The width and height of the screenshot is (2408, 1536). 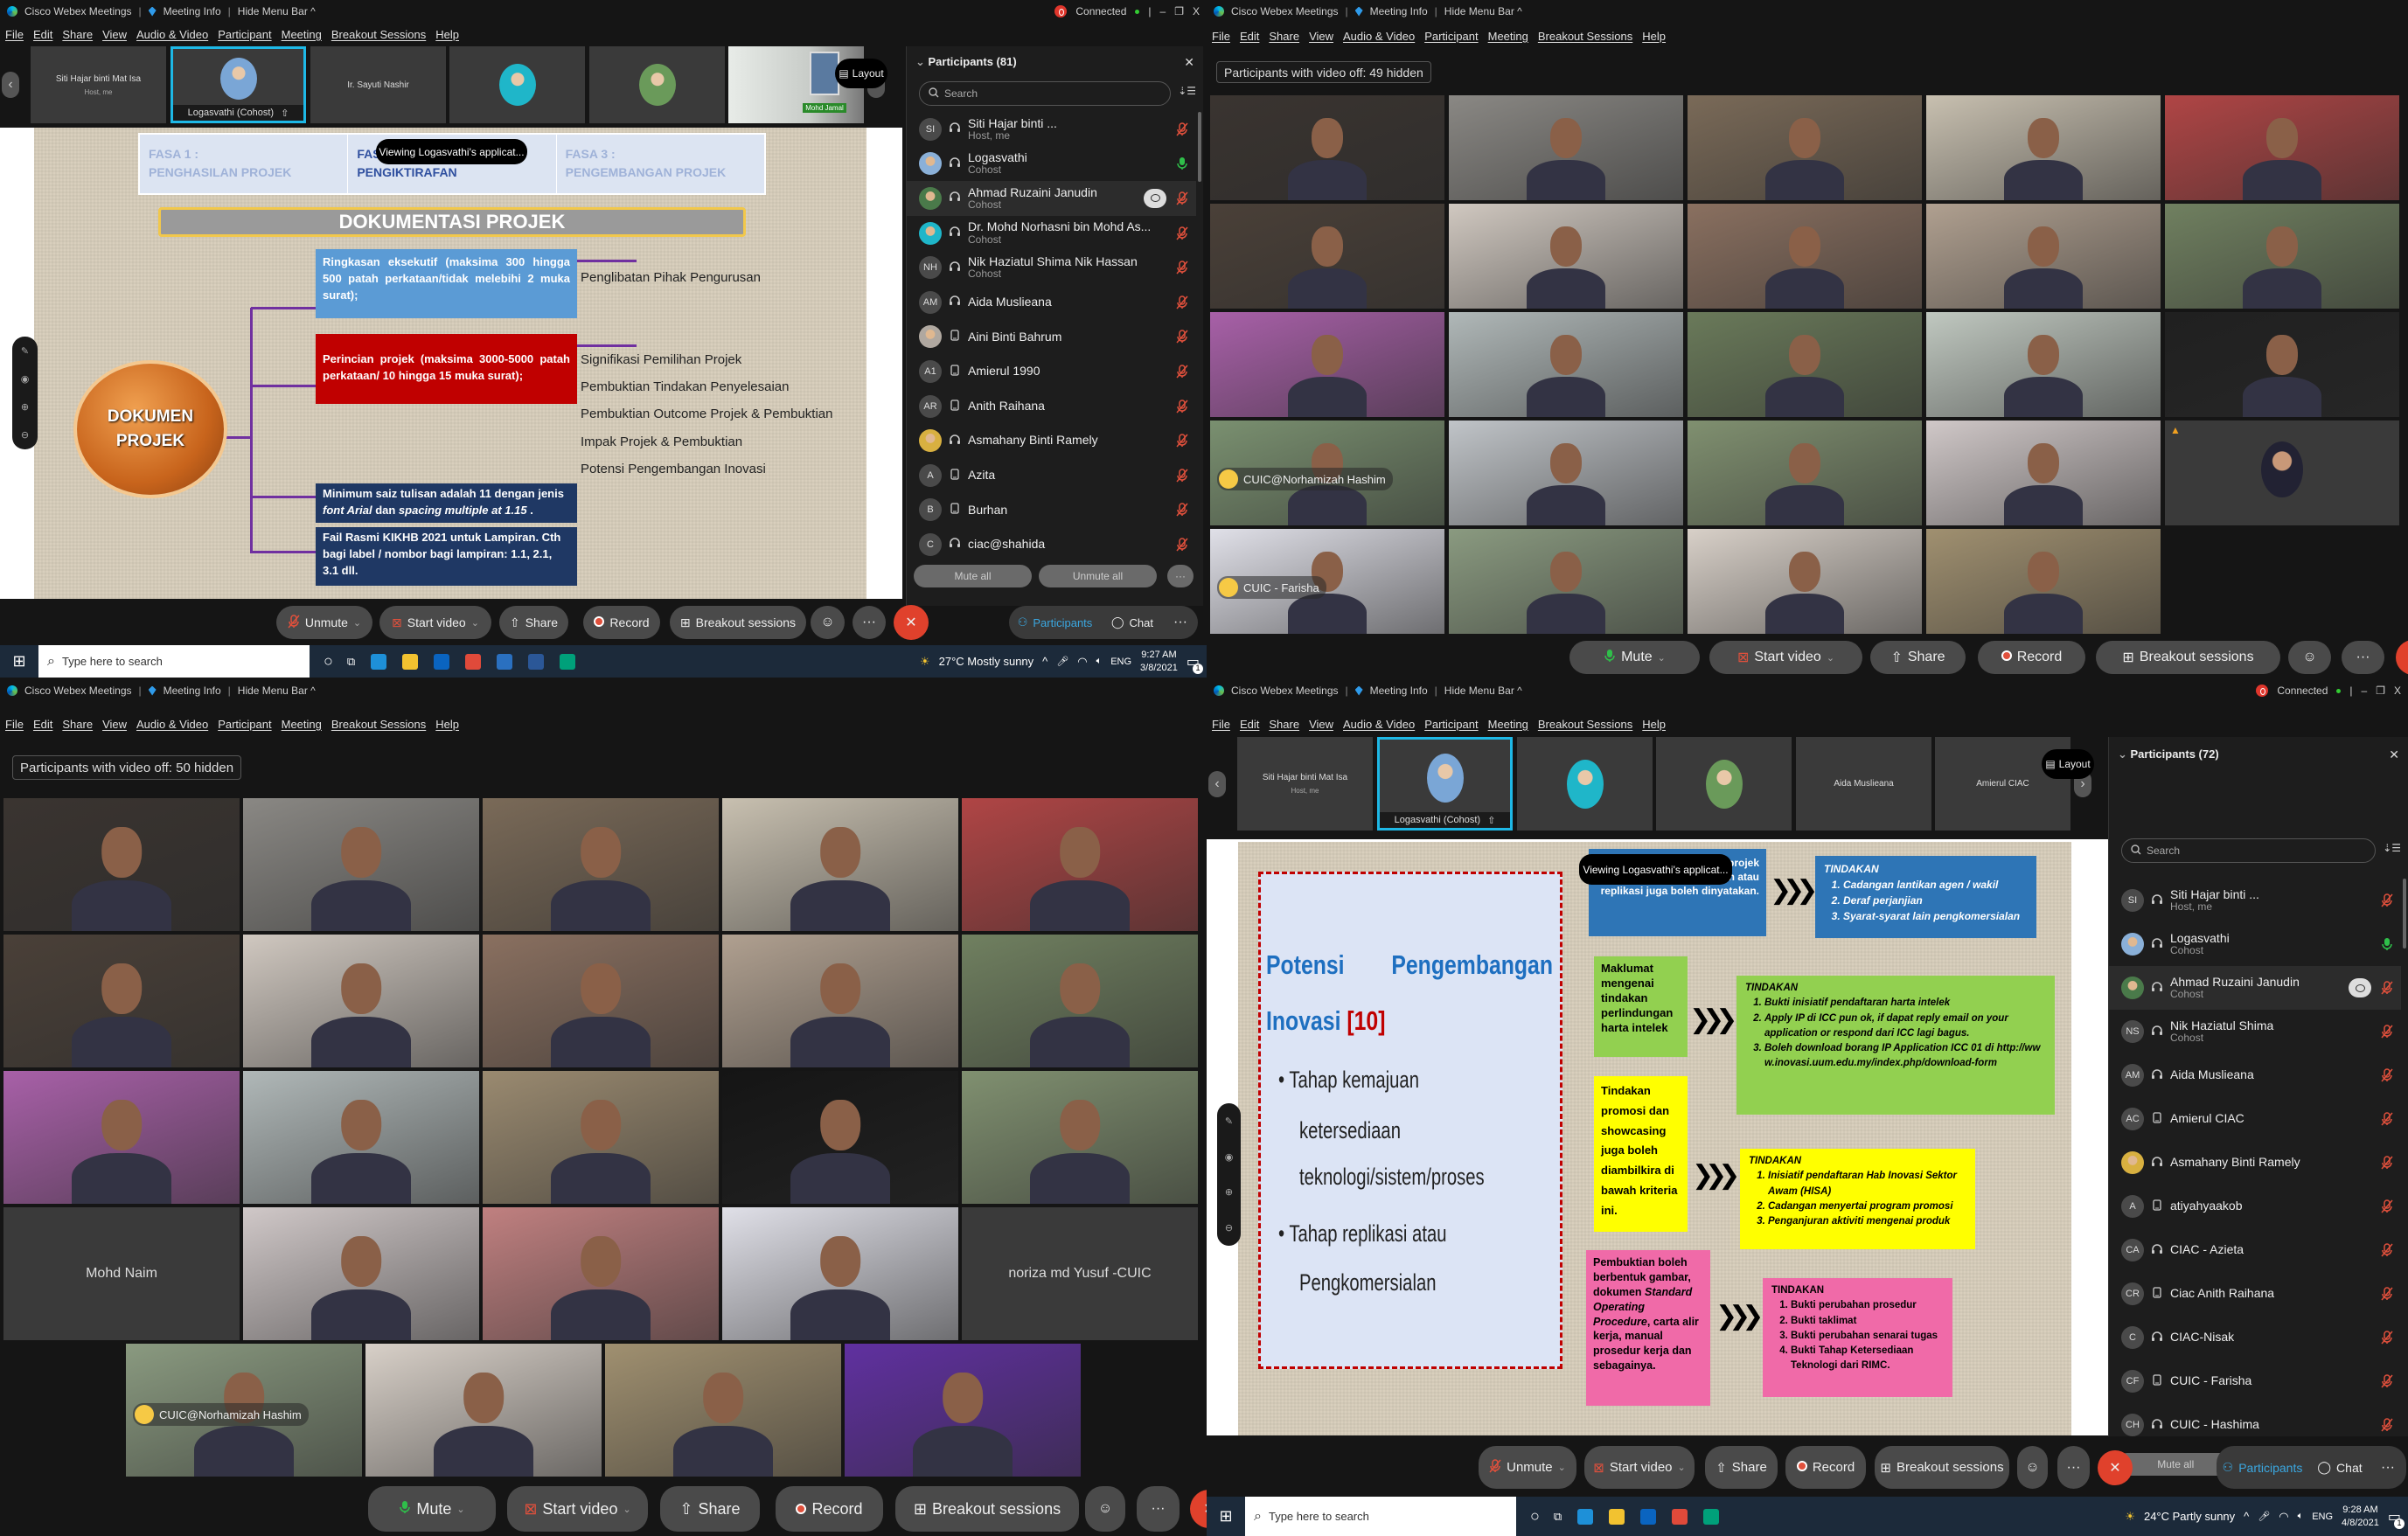 I want to click on start-video-button: ⊠ Start video ⌄, so click(x=1785, y=657).